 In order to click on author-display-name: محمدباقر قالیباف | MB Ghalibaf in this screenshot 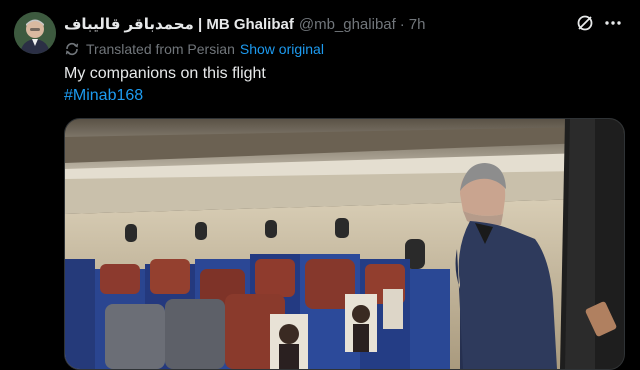, I will do `click(179, 24)`.